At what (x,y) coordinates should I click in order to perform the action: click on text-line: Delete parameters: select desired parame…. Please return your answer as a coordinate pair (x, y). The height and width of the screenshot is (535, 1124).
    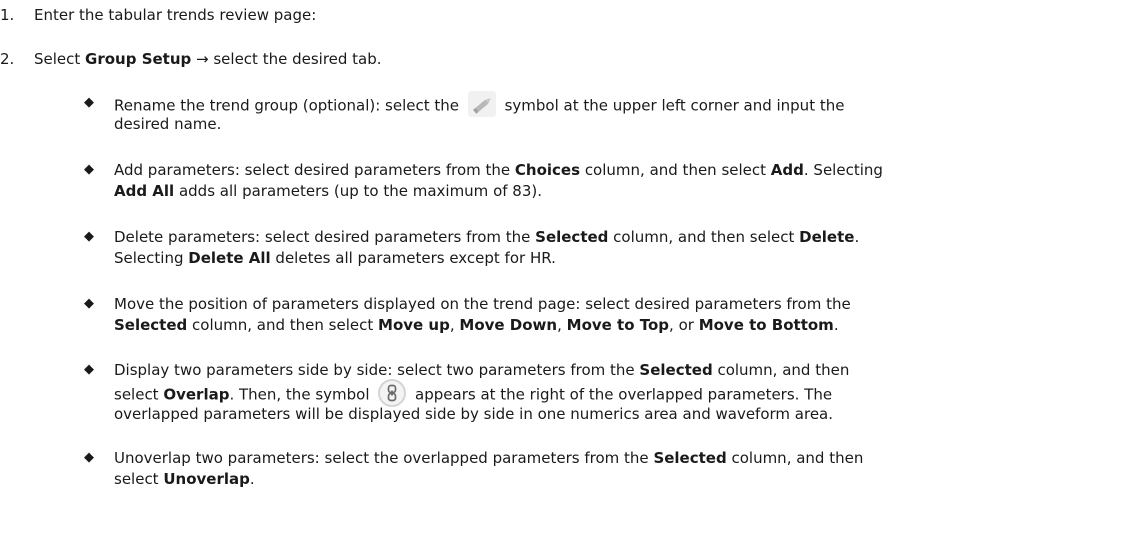
    Looking at the image, I should click on (594, 237).